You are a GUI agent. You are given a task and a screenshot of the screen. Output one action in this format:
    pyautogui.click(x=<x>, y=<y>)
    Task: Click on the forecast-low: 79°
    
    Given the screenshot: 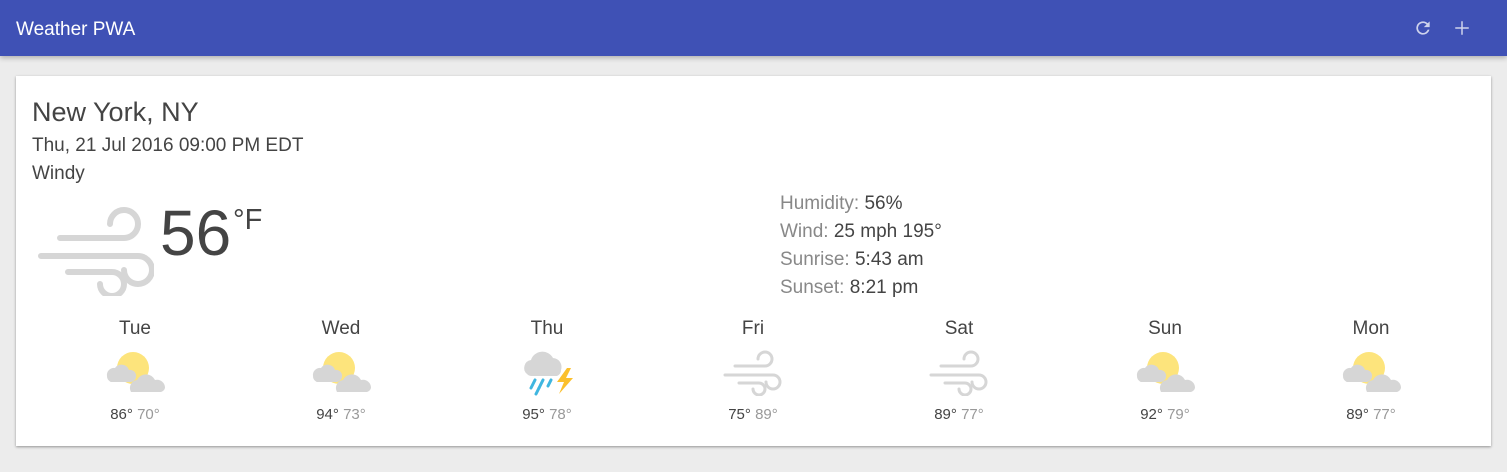 What is the action you would take?
    pyautogui.click(x=1178, y=414)
    